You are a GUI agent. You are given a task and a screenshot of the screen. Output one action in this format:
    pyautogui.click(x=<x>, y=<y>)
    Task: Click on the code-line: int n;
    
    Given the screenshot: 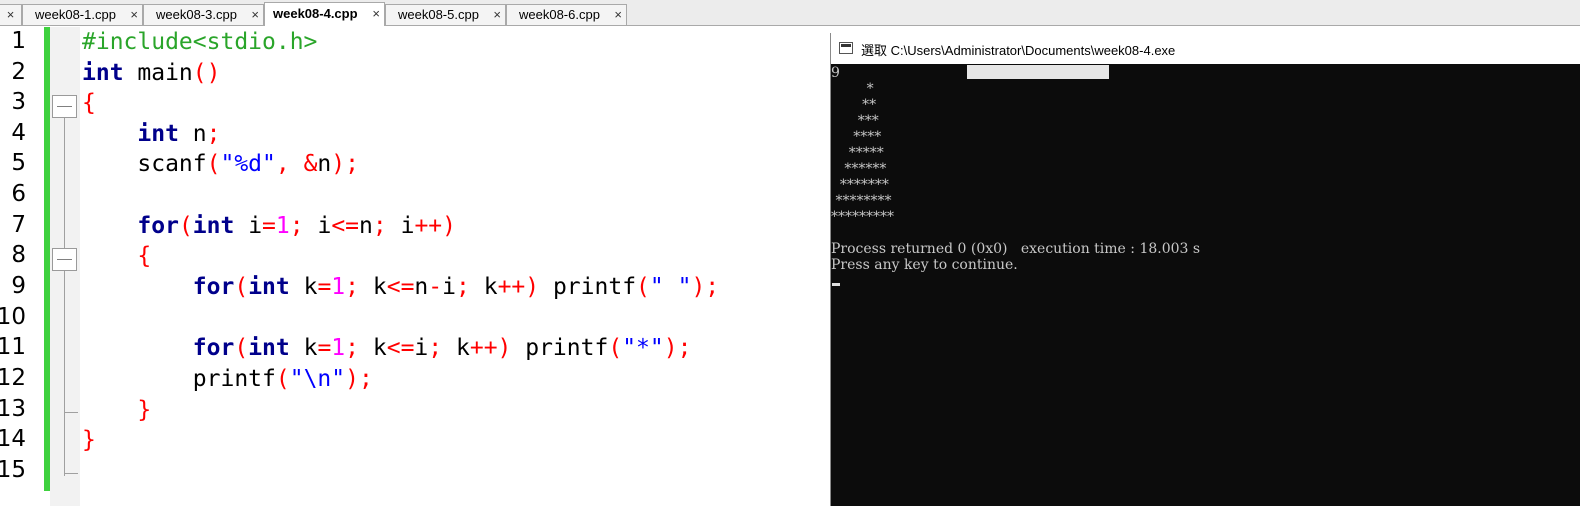 What is the action you would take?
    pyautogui.click(x=151, y=134)
    